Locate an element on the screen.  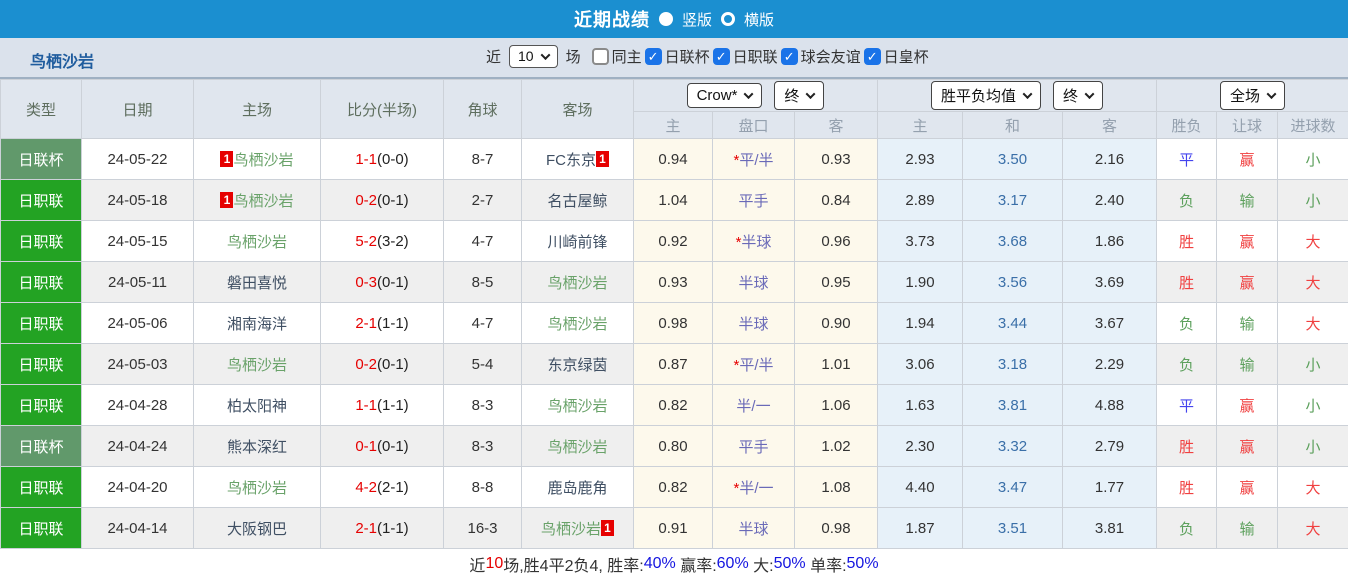
league-type-badge: 日联杯 is located at coordinates (41, 159).